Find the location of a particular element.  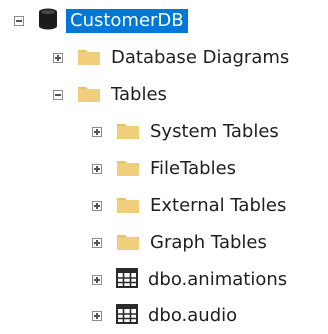

tree-node-system-tables: System Tables is located at coordinates (185, 131).